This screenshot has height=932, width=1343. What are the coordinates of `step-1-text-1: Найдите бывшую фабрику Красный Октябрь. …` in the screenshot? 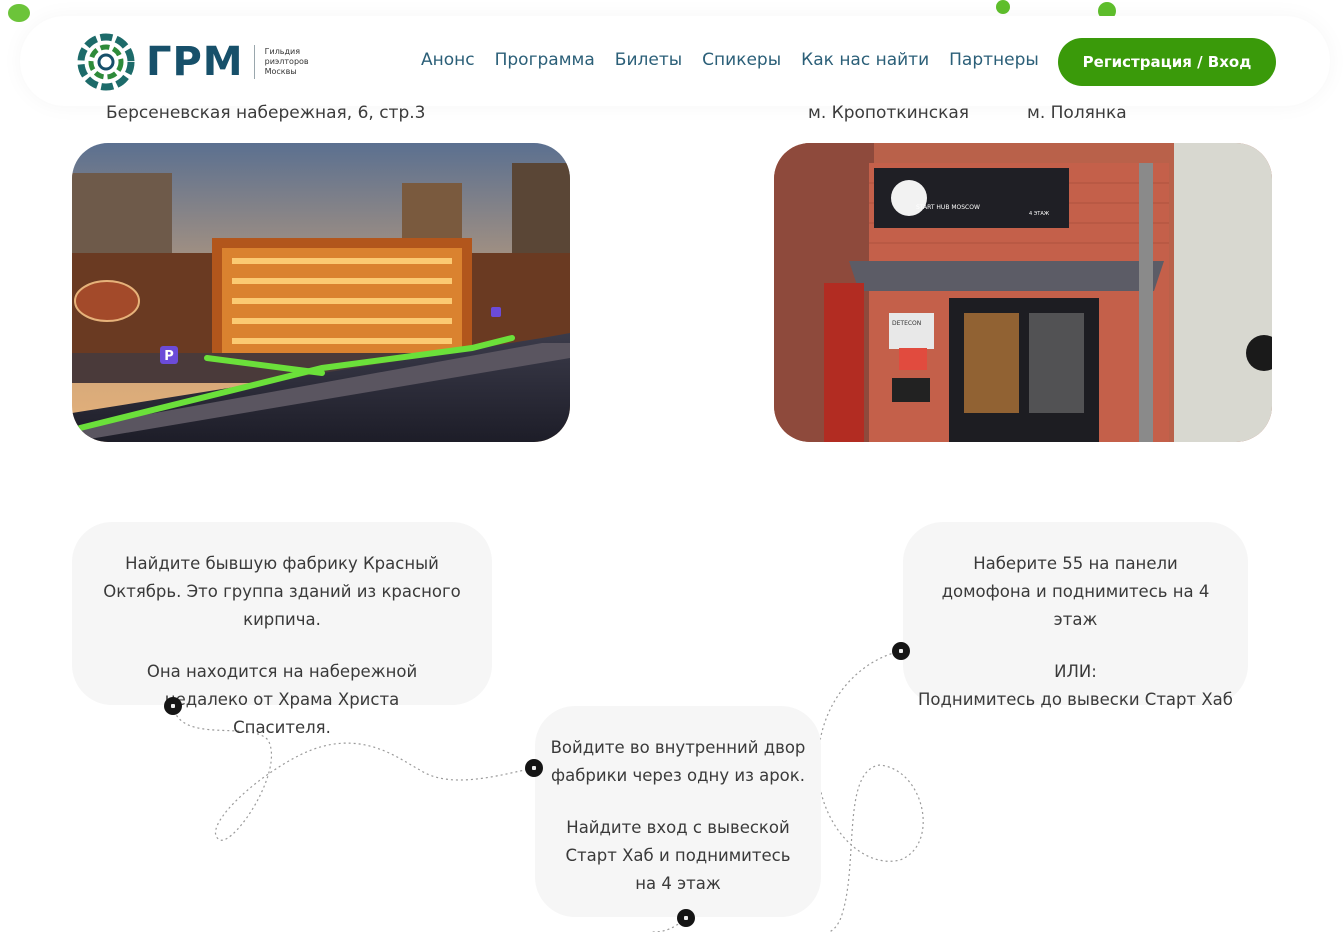 It's located at (282, 591).